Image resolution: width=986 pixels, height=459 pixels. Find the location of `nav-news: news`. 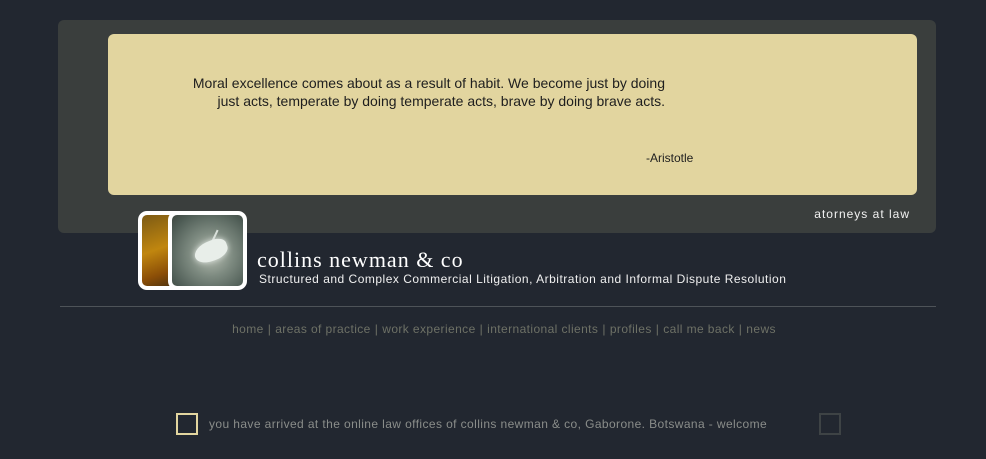

nav-news: news is located at coordinates (761, 329).